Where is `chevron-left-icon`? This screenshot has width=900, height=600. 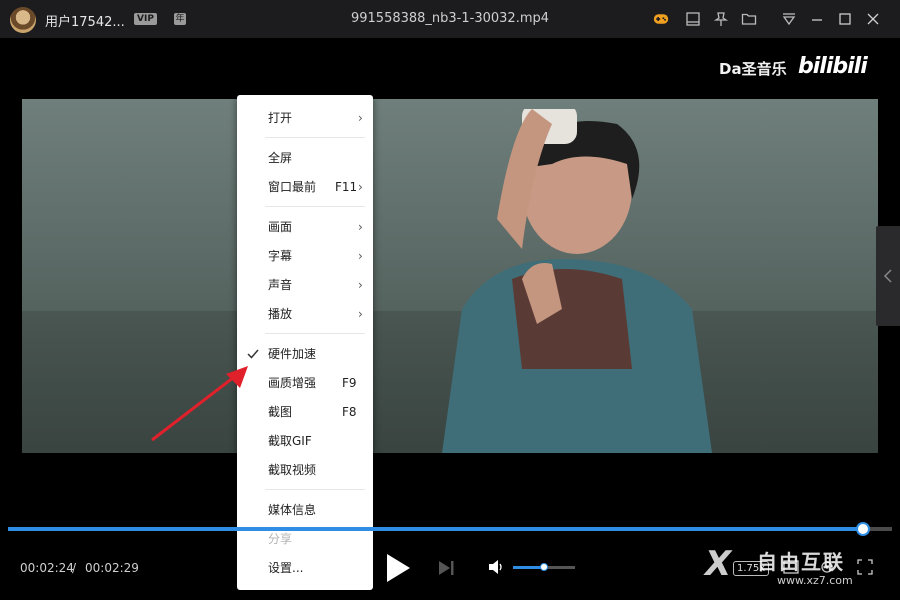 chevron-left-icon is located at coordinates (887, 276).